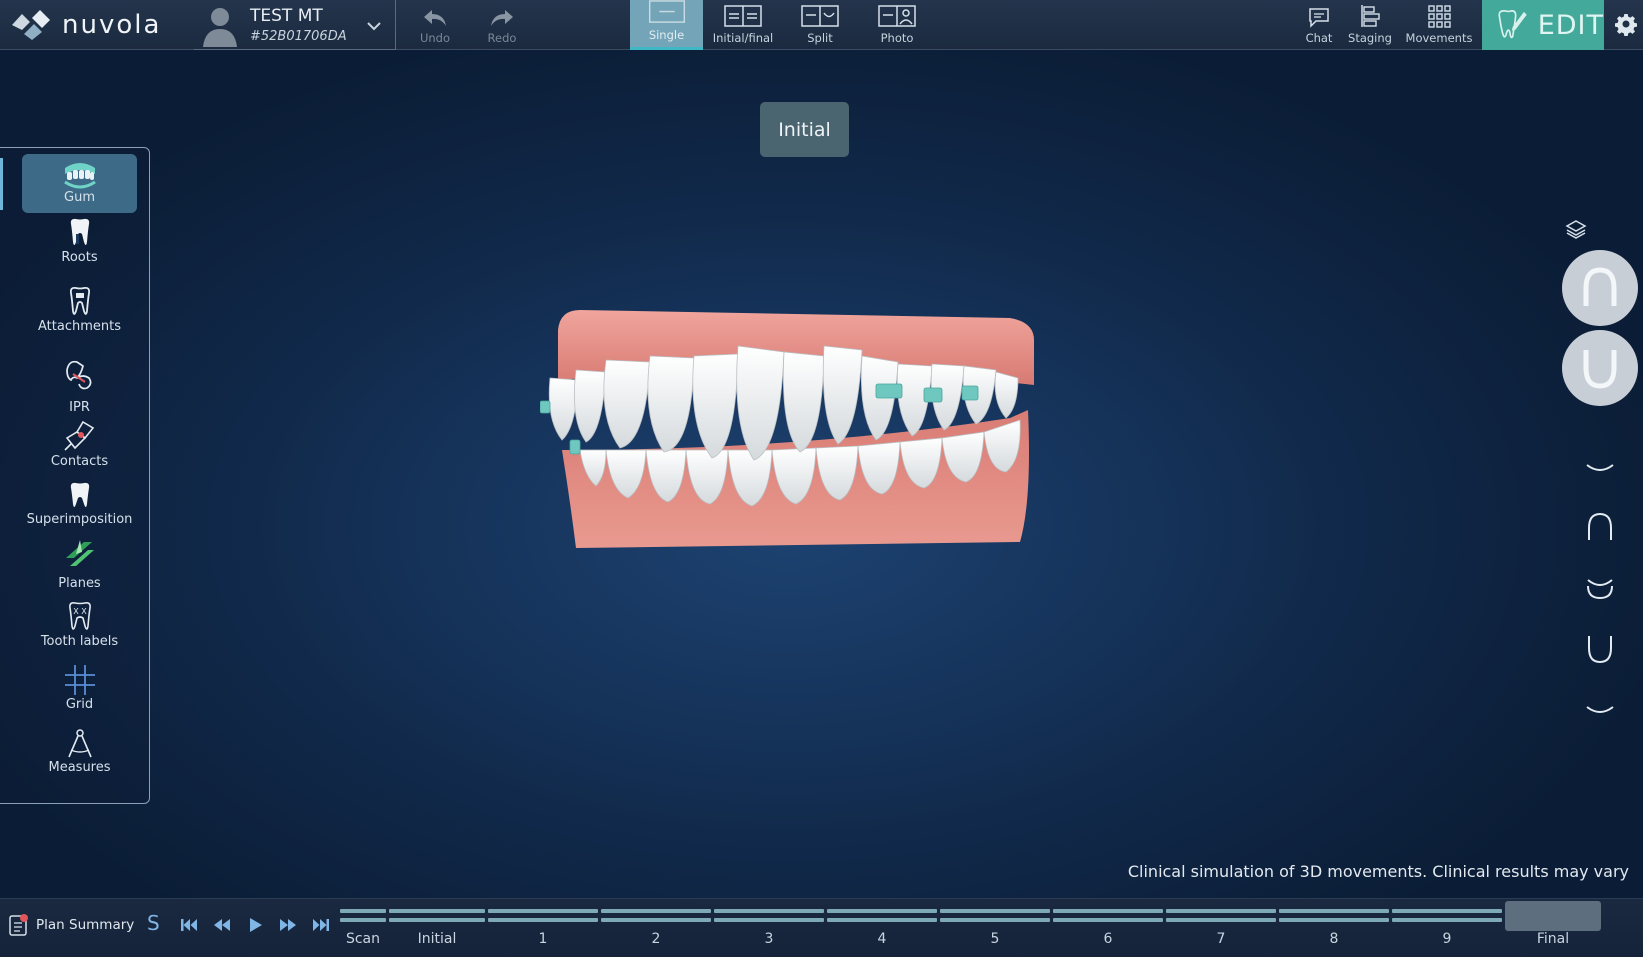 The height and width of the screenshot is (957, 1643). I want to click on photo-view-icon, so click(897, 16).